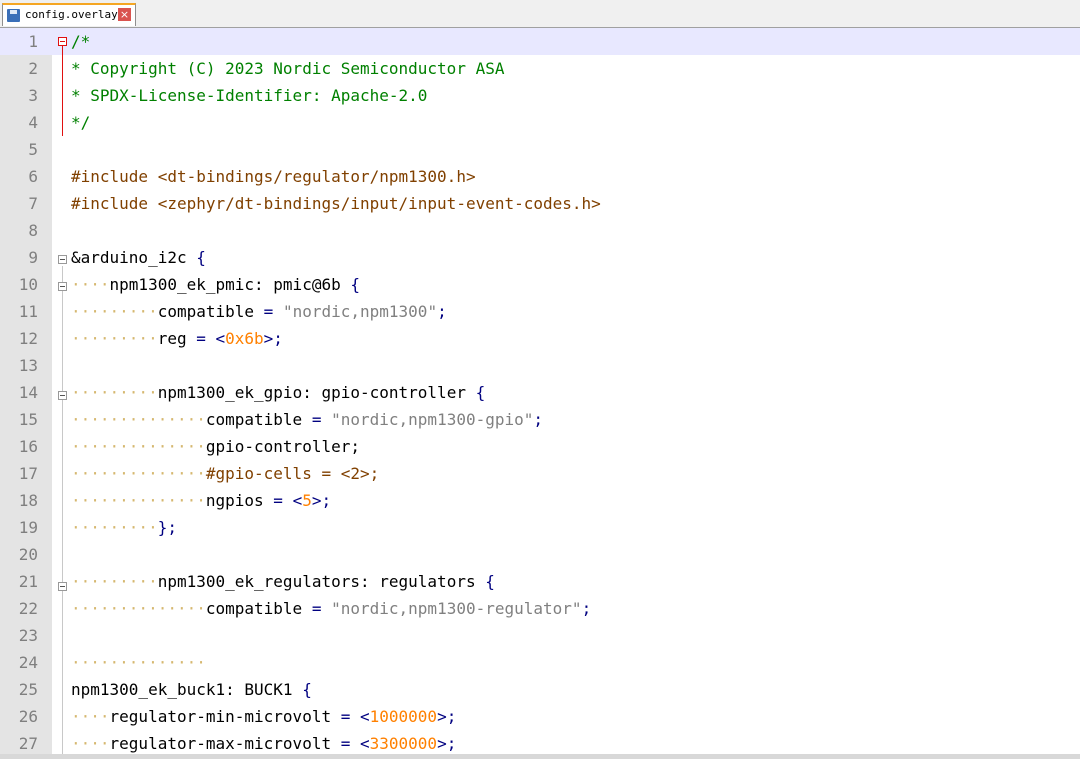 This screenshot has height=759, width=1080. Describe the element at coordinates (28, 446) in the screenshot. I see `line-number: 16` at that location.